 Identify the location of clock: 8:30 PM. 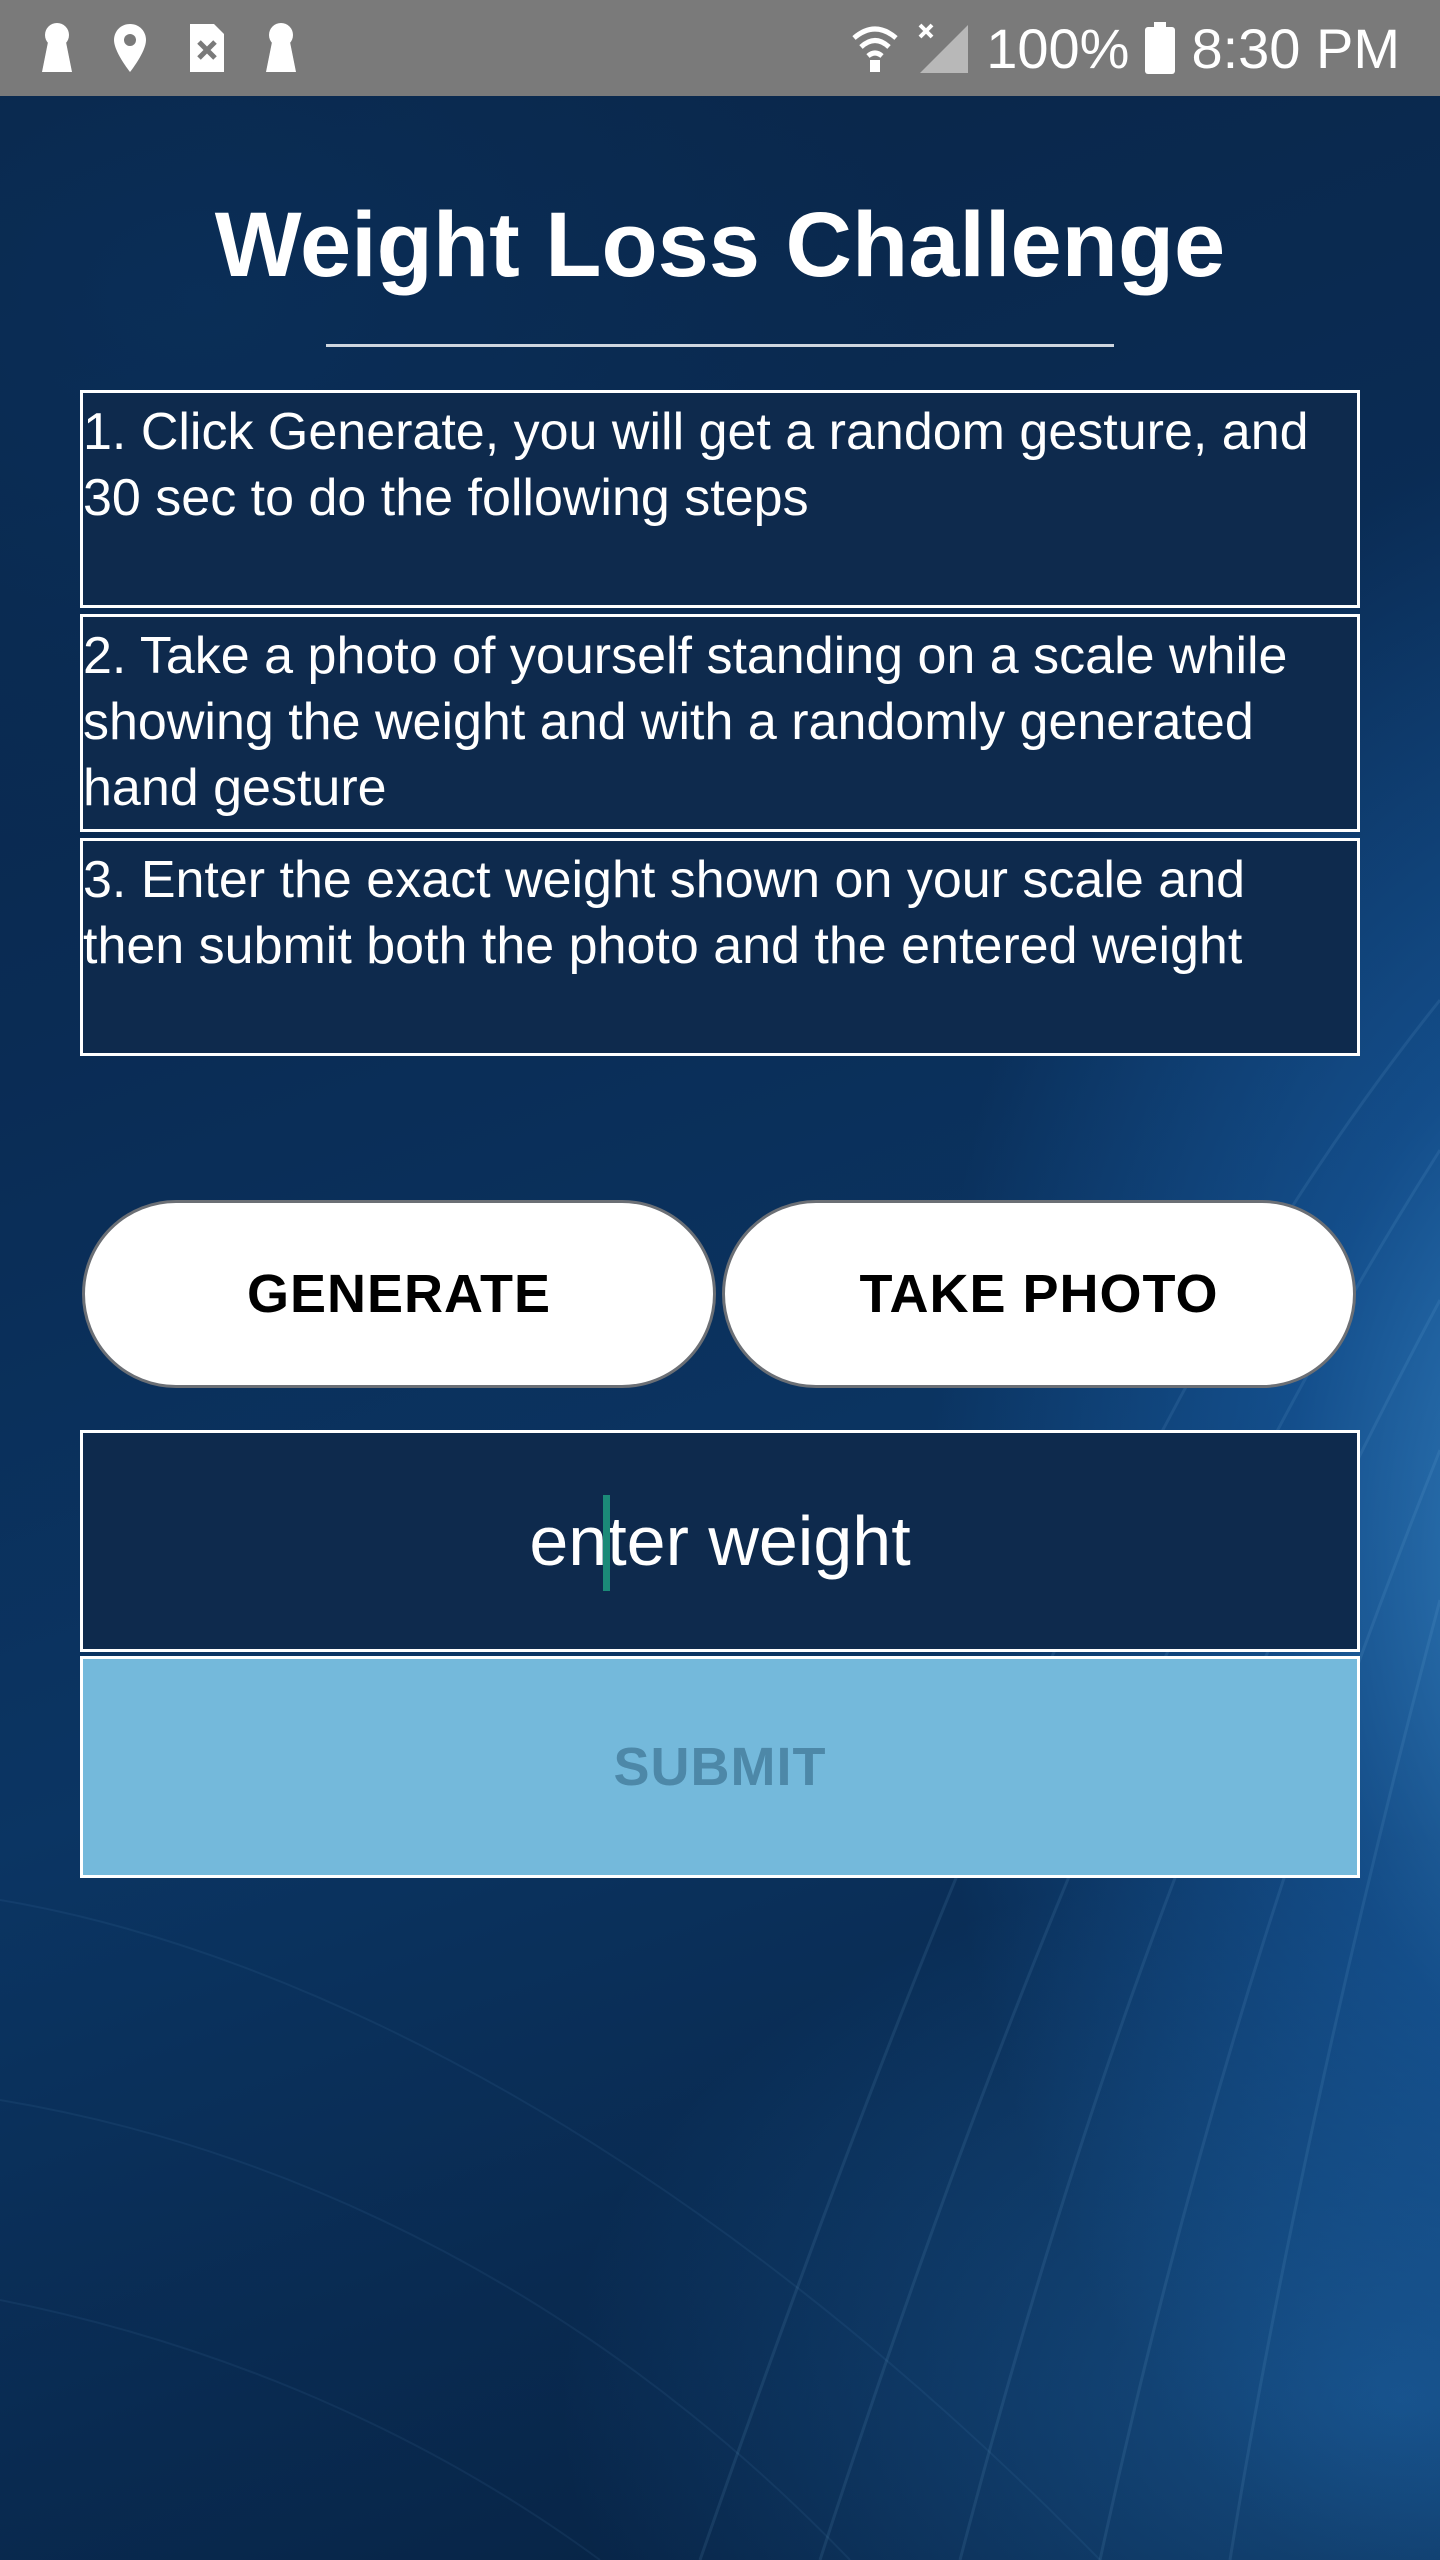
(1295, 48).